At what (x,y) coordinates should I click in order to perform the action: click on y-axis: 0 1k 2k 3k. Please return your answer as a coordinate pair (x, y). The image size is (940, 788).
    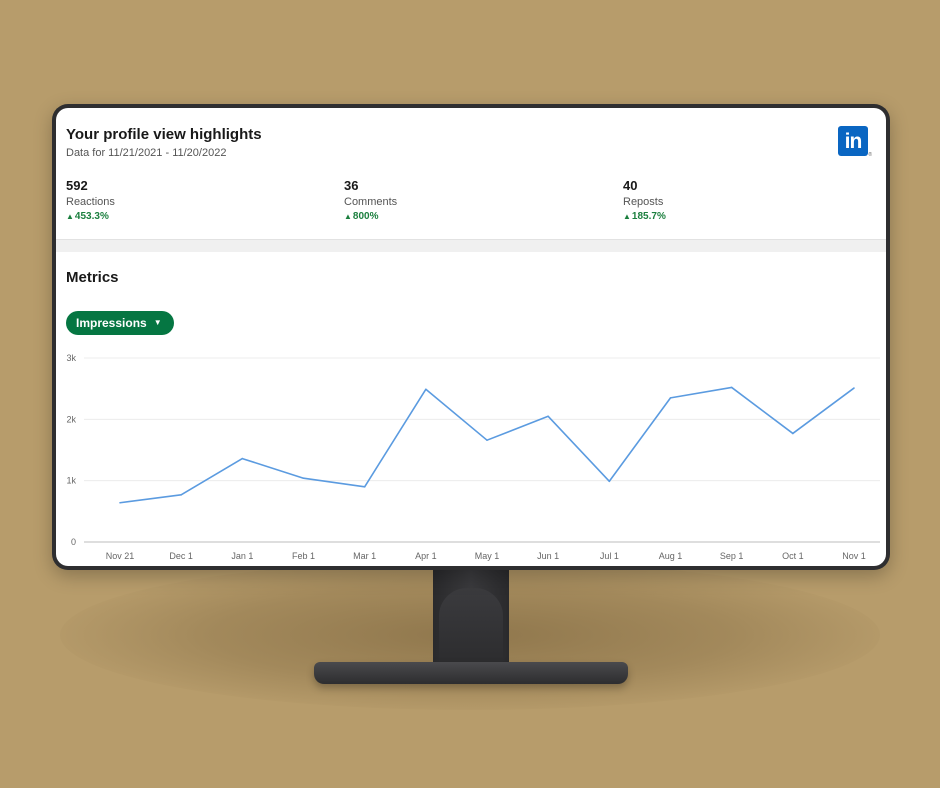
    Looking at the image, I should click on (71, 450).